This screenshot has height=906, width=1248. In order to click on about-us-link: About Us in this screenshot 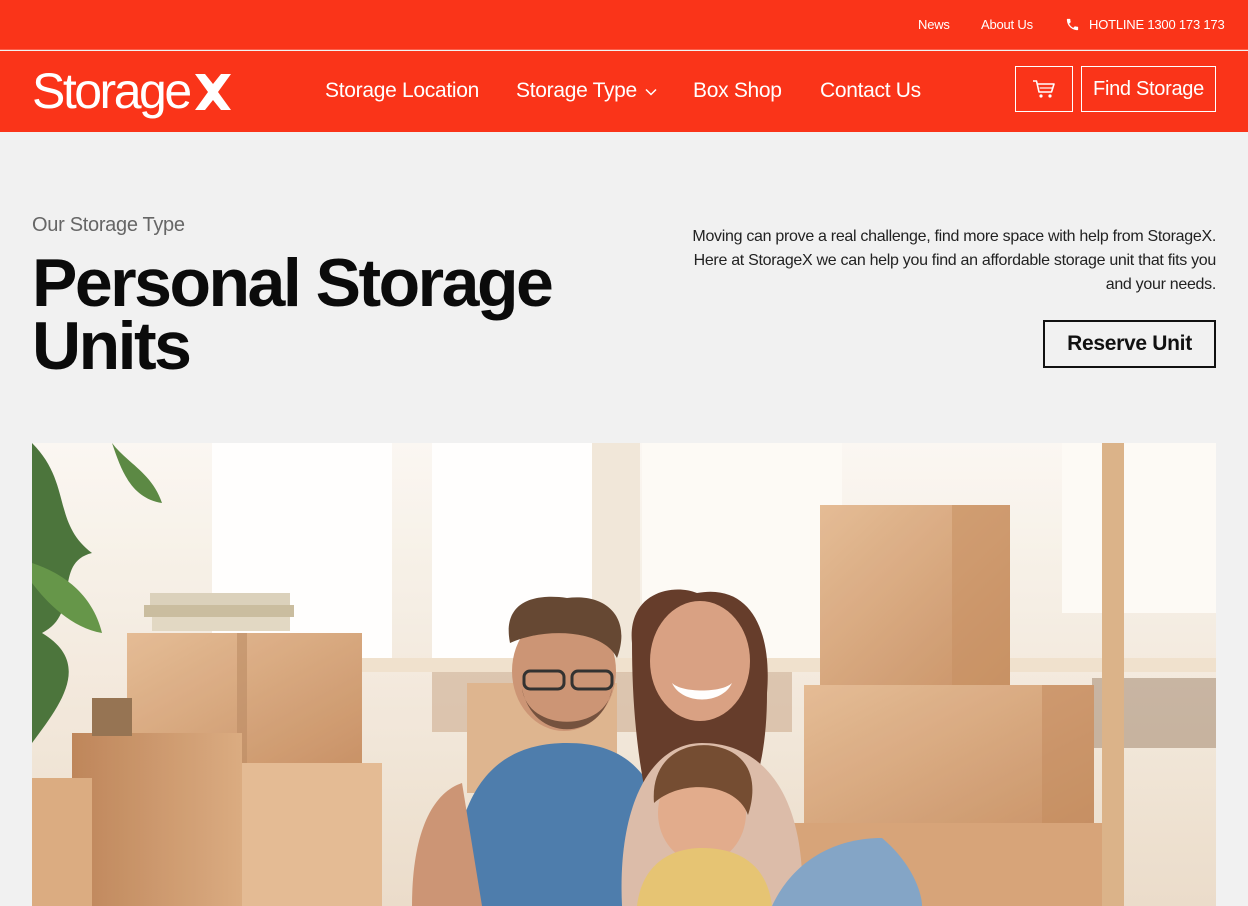, I will do `click(1007, 24)`.